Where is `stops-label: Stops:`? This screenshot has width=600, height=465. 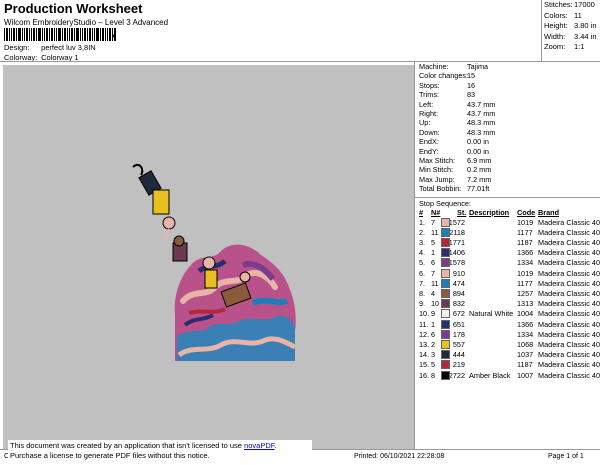 stops-label: Stops: is located at coordinates (429, 85).